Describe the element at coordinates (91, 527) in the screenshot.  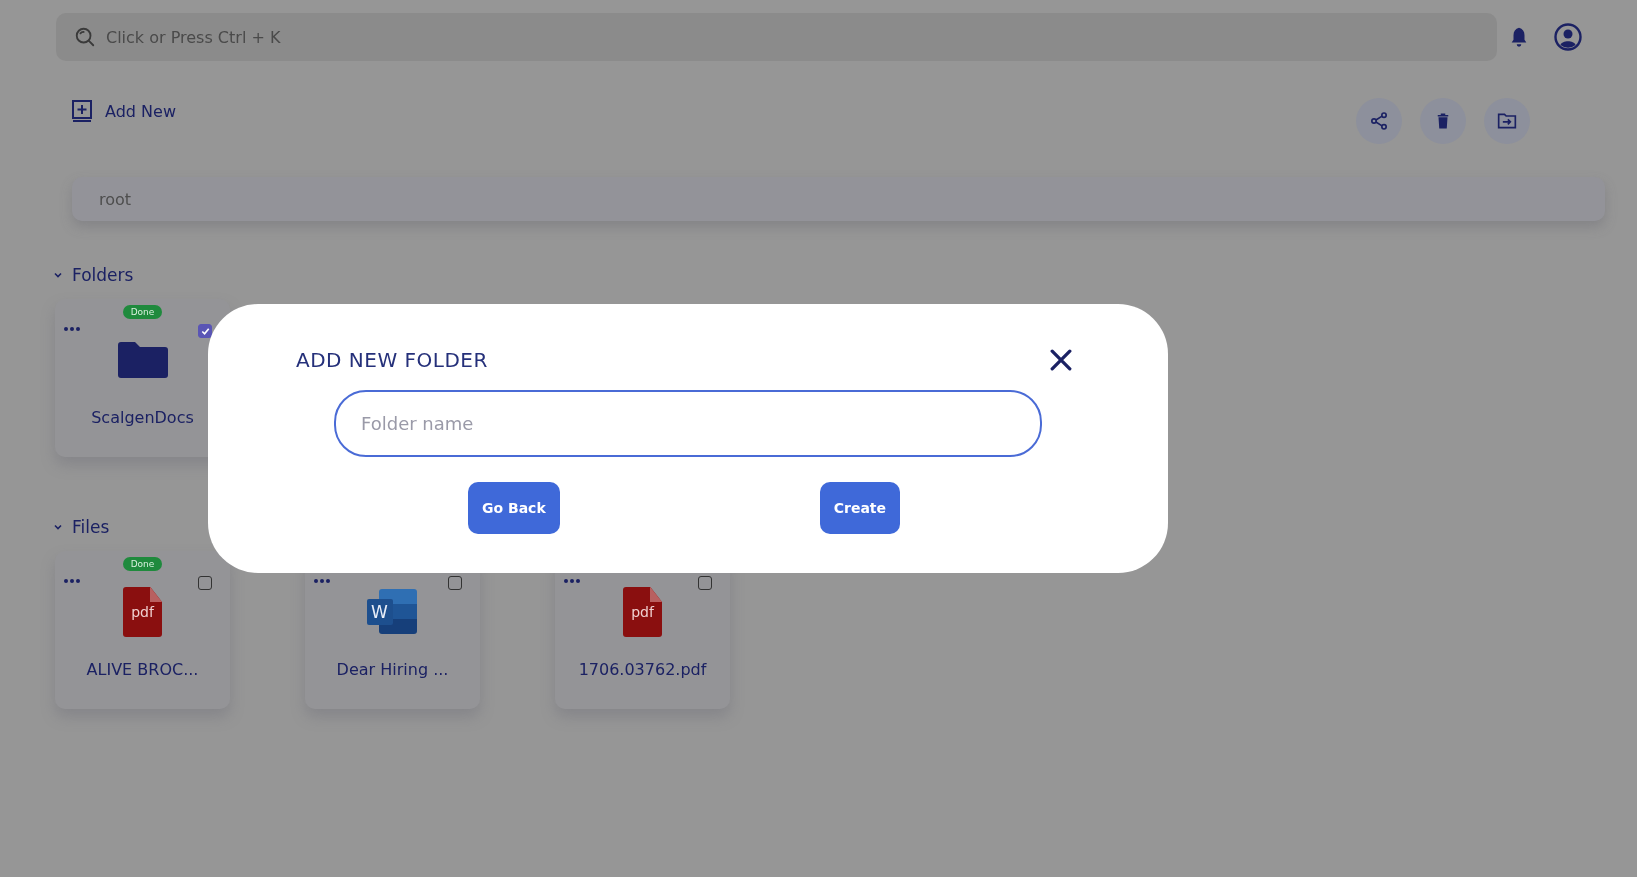
I see `section-title: Files` at that location.